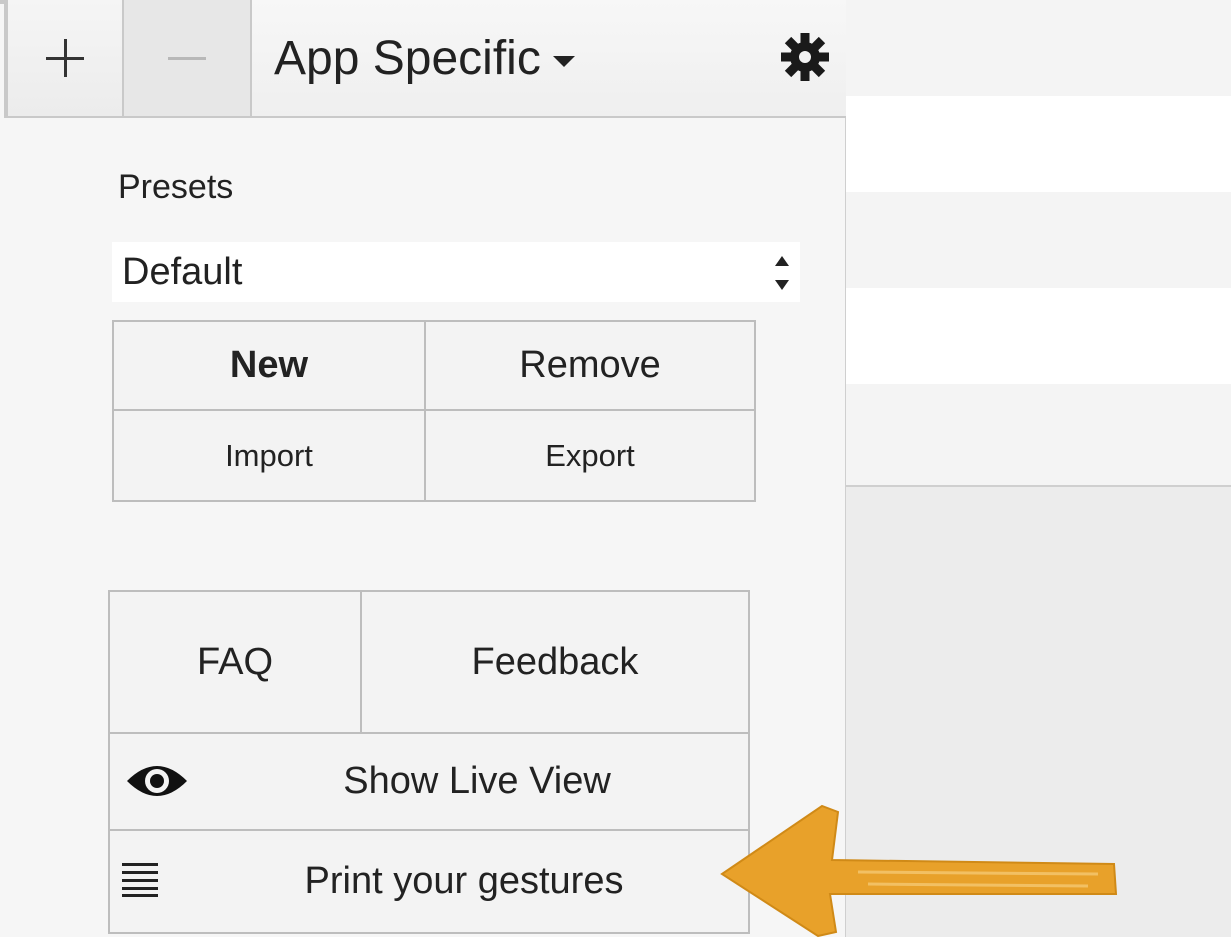 The image size is (1231, 937). I want to click on add-button, so click(64, 59).